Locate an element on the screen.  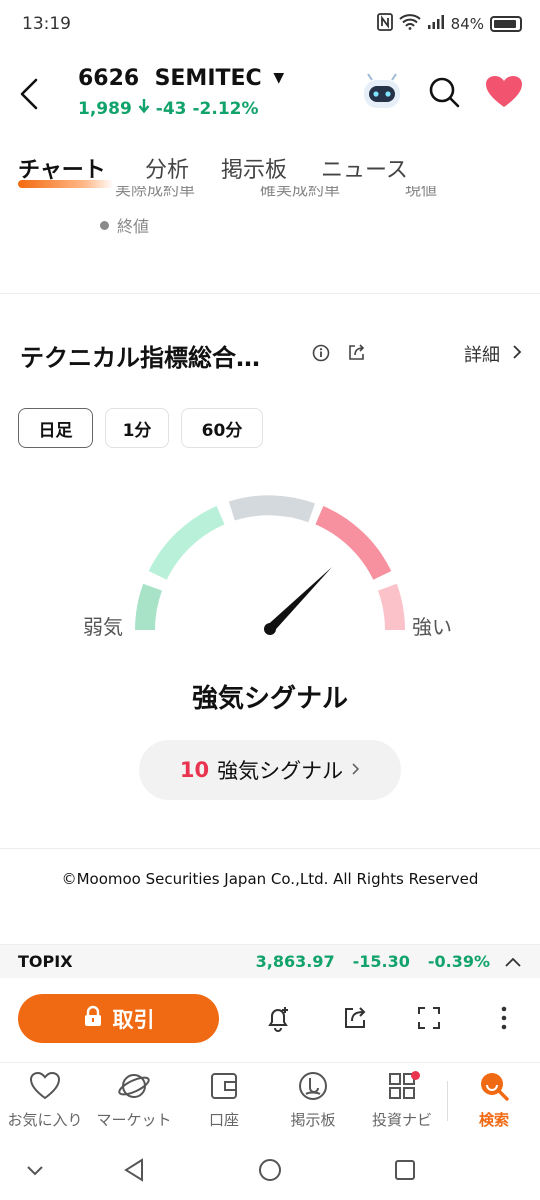
legend-close: 終値 is located at coordinates (124, 225).